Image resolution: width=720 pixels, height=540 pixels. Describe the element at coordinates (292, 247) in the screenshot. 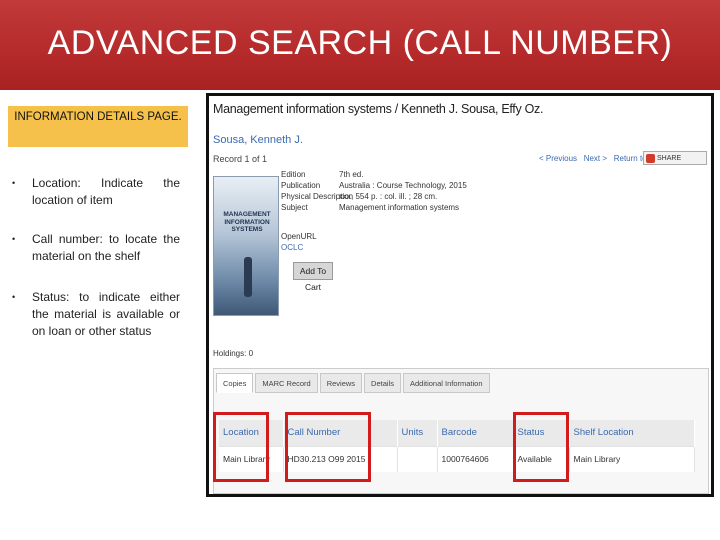

I see `oclc-link: OCLC` at that location.